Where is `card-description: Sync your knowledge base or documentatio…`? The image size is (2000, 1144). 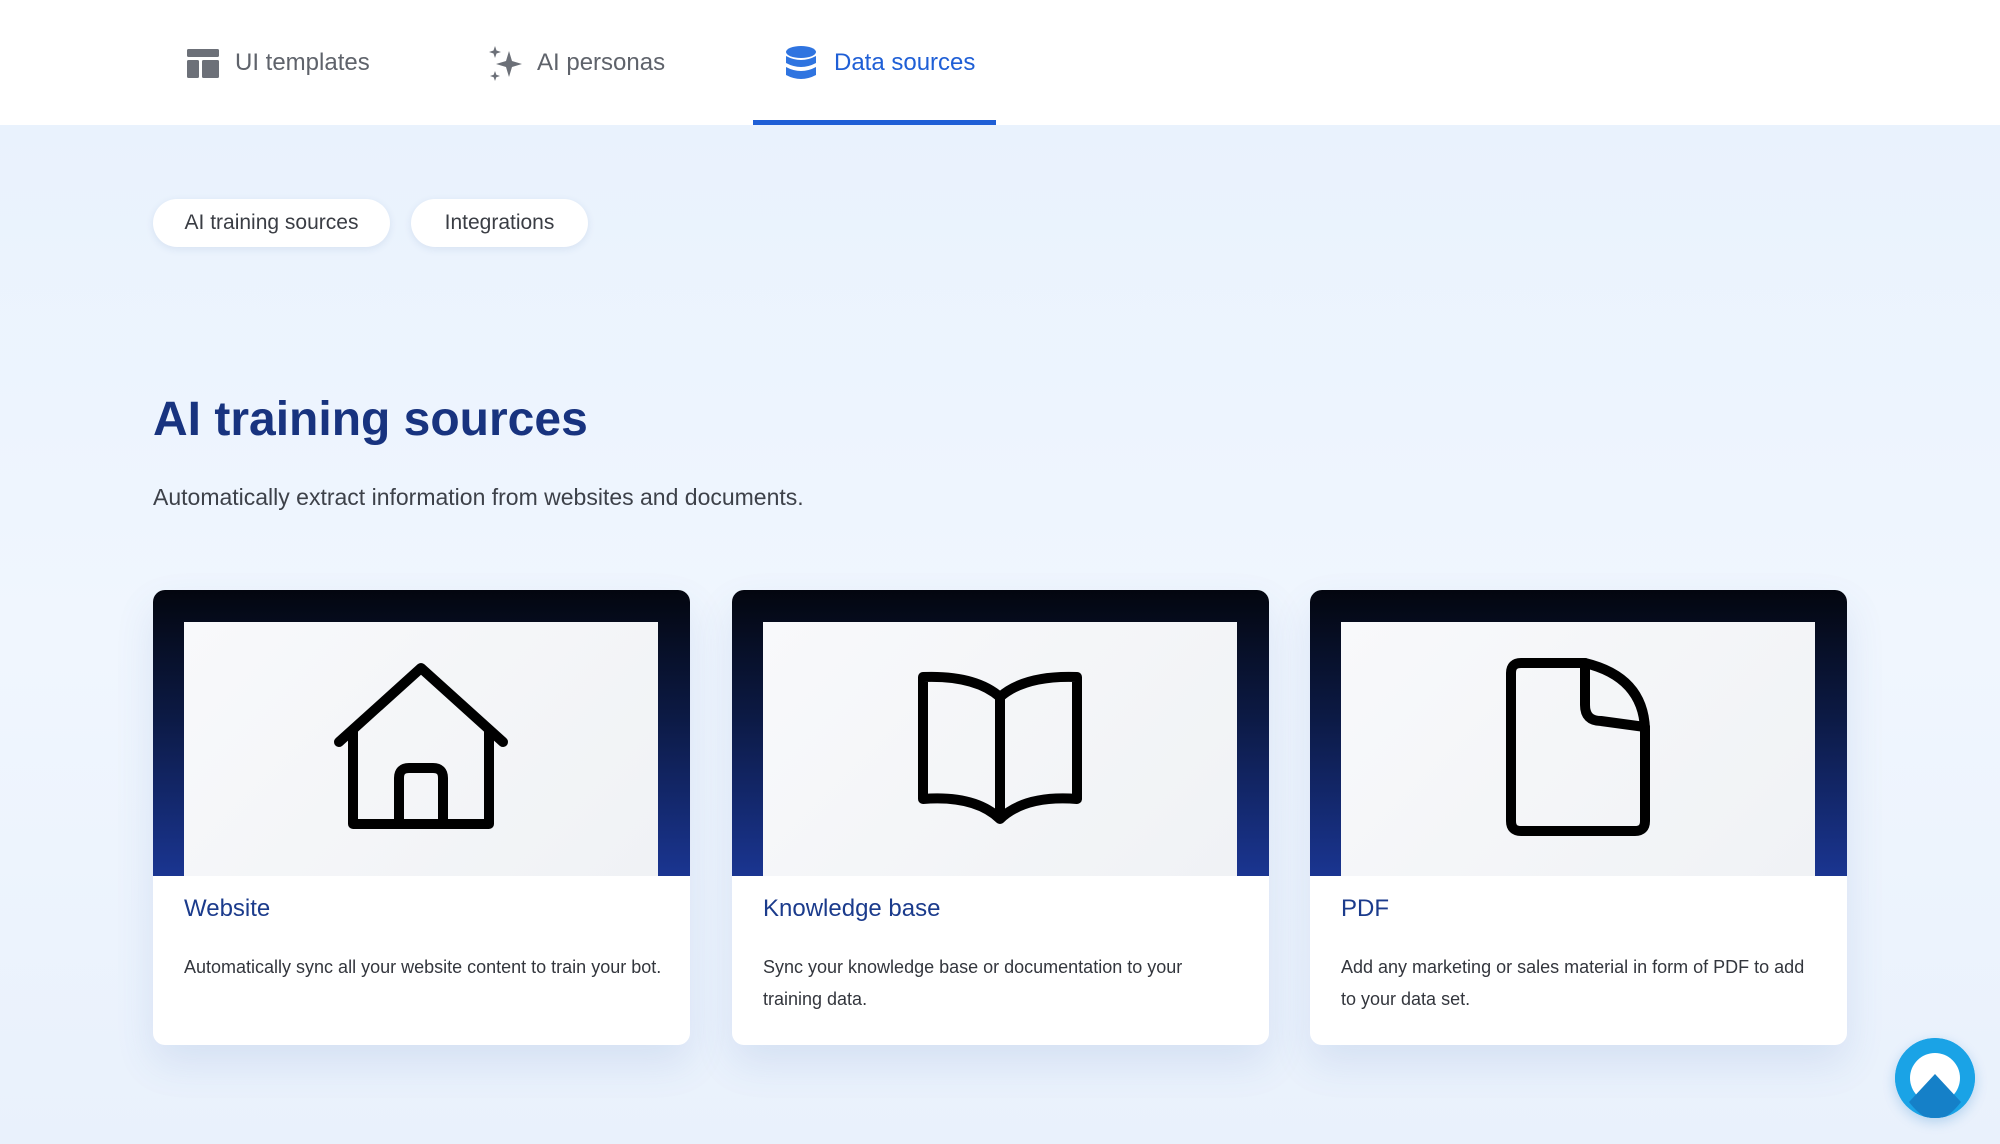
card-description: Sync your knowledge base or documentatio… is located at coordinates (973, 983).